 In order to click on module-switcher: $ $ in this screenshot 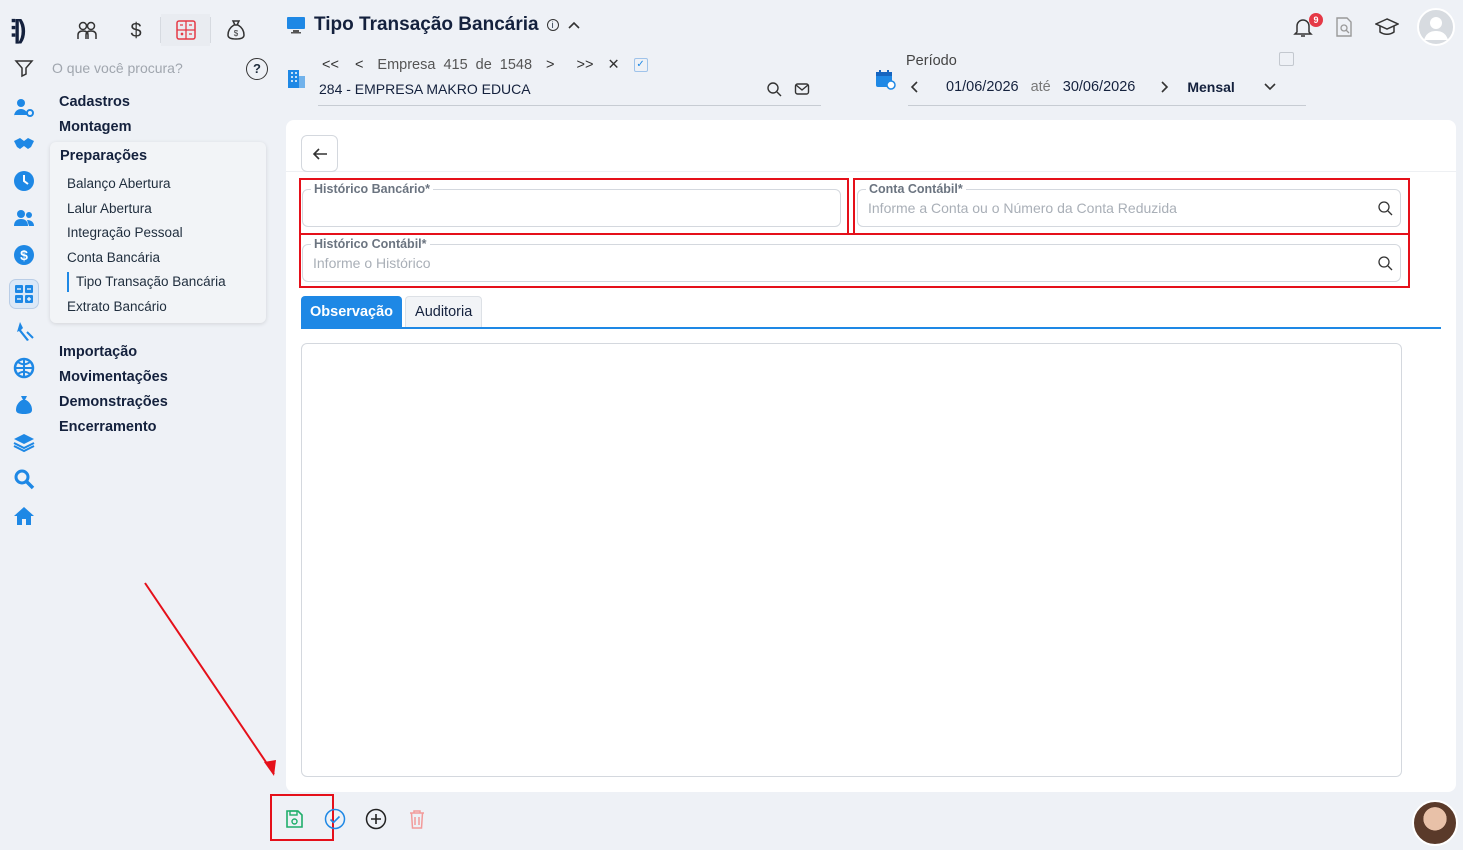, I will do `click(161, 30)`.